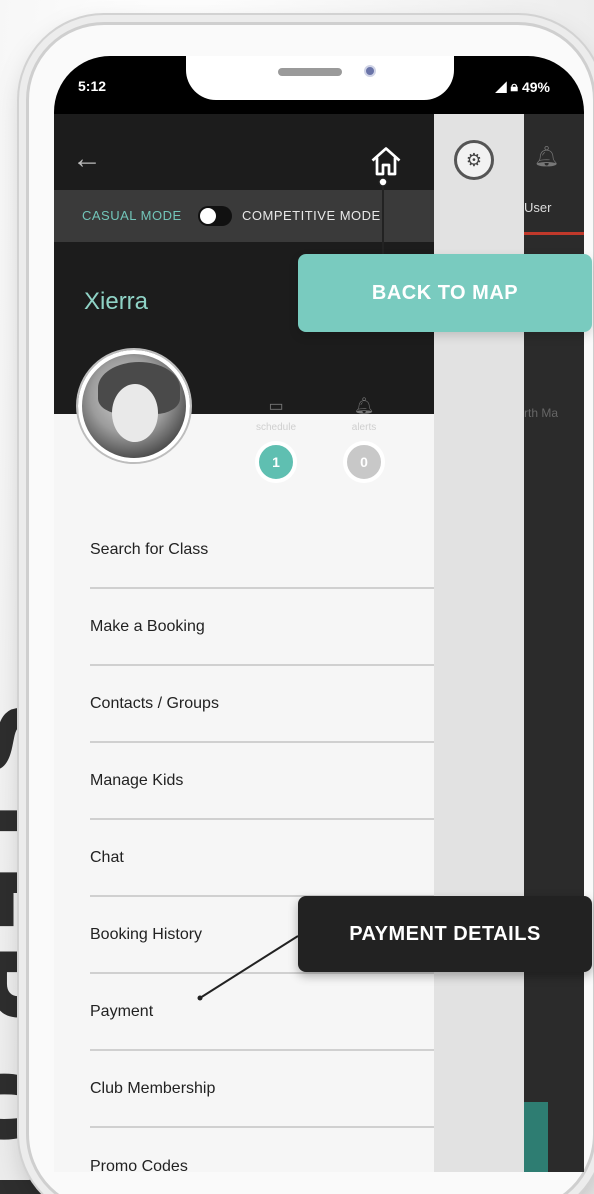  Describe the element at coordinates (276, 462) in the screenshot. I see `schedule-count-badge: 1` at that location.